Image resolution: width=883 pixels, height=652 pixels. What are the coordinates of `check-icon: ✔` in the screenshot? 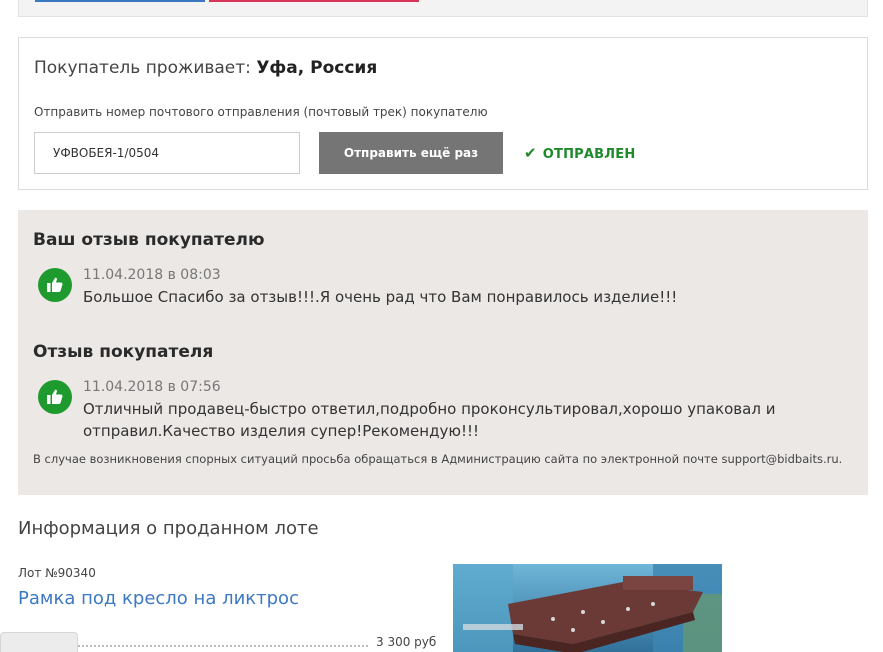 It's located at (530, 153).